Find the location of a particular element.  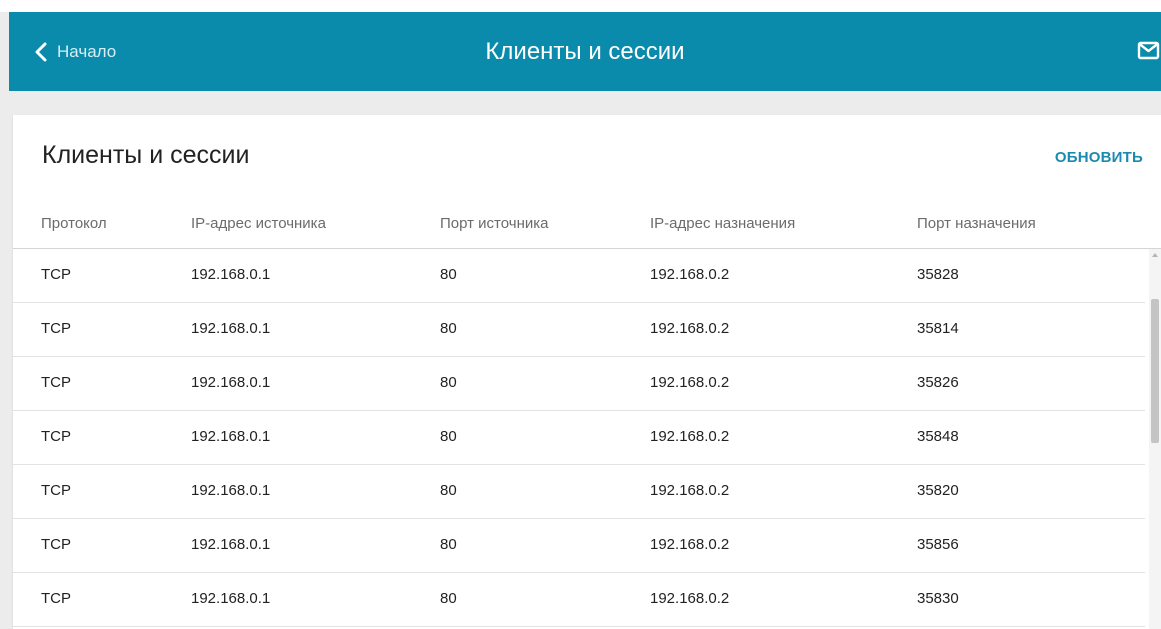

table-row: TCP 192.168.0.1 80 192.168.0.2 35814 is located at coordinates (579, 330).